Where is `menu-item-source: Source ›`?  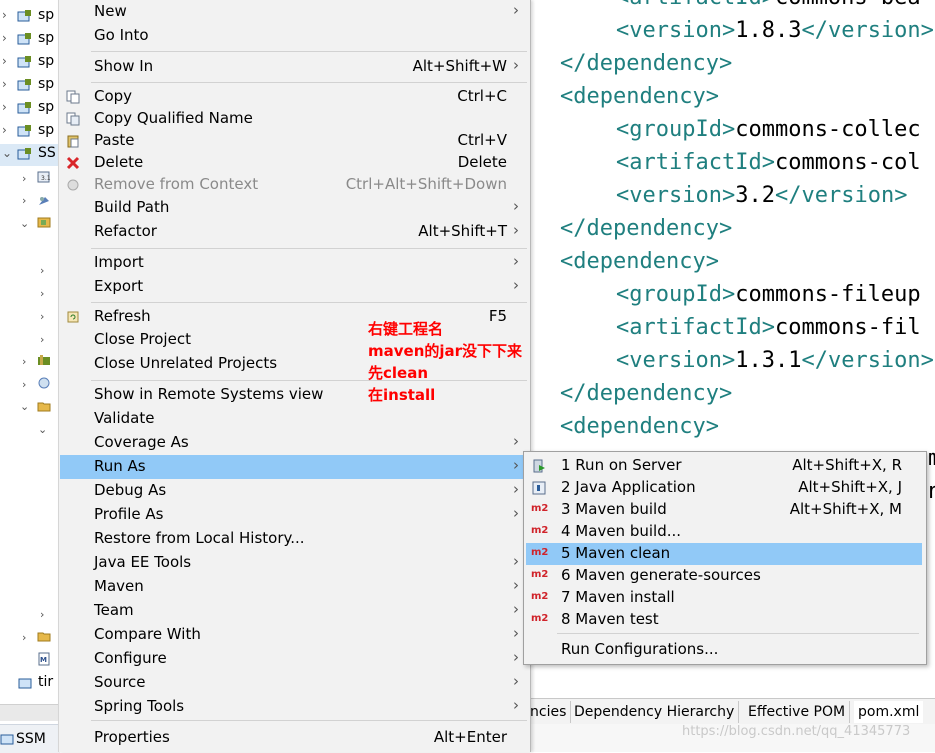 menu-item-source: Source › is located at coordinates (294, 683).